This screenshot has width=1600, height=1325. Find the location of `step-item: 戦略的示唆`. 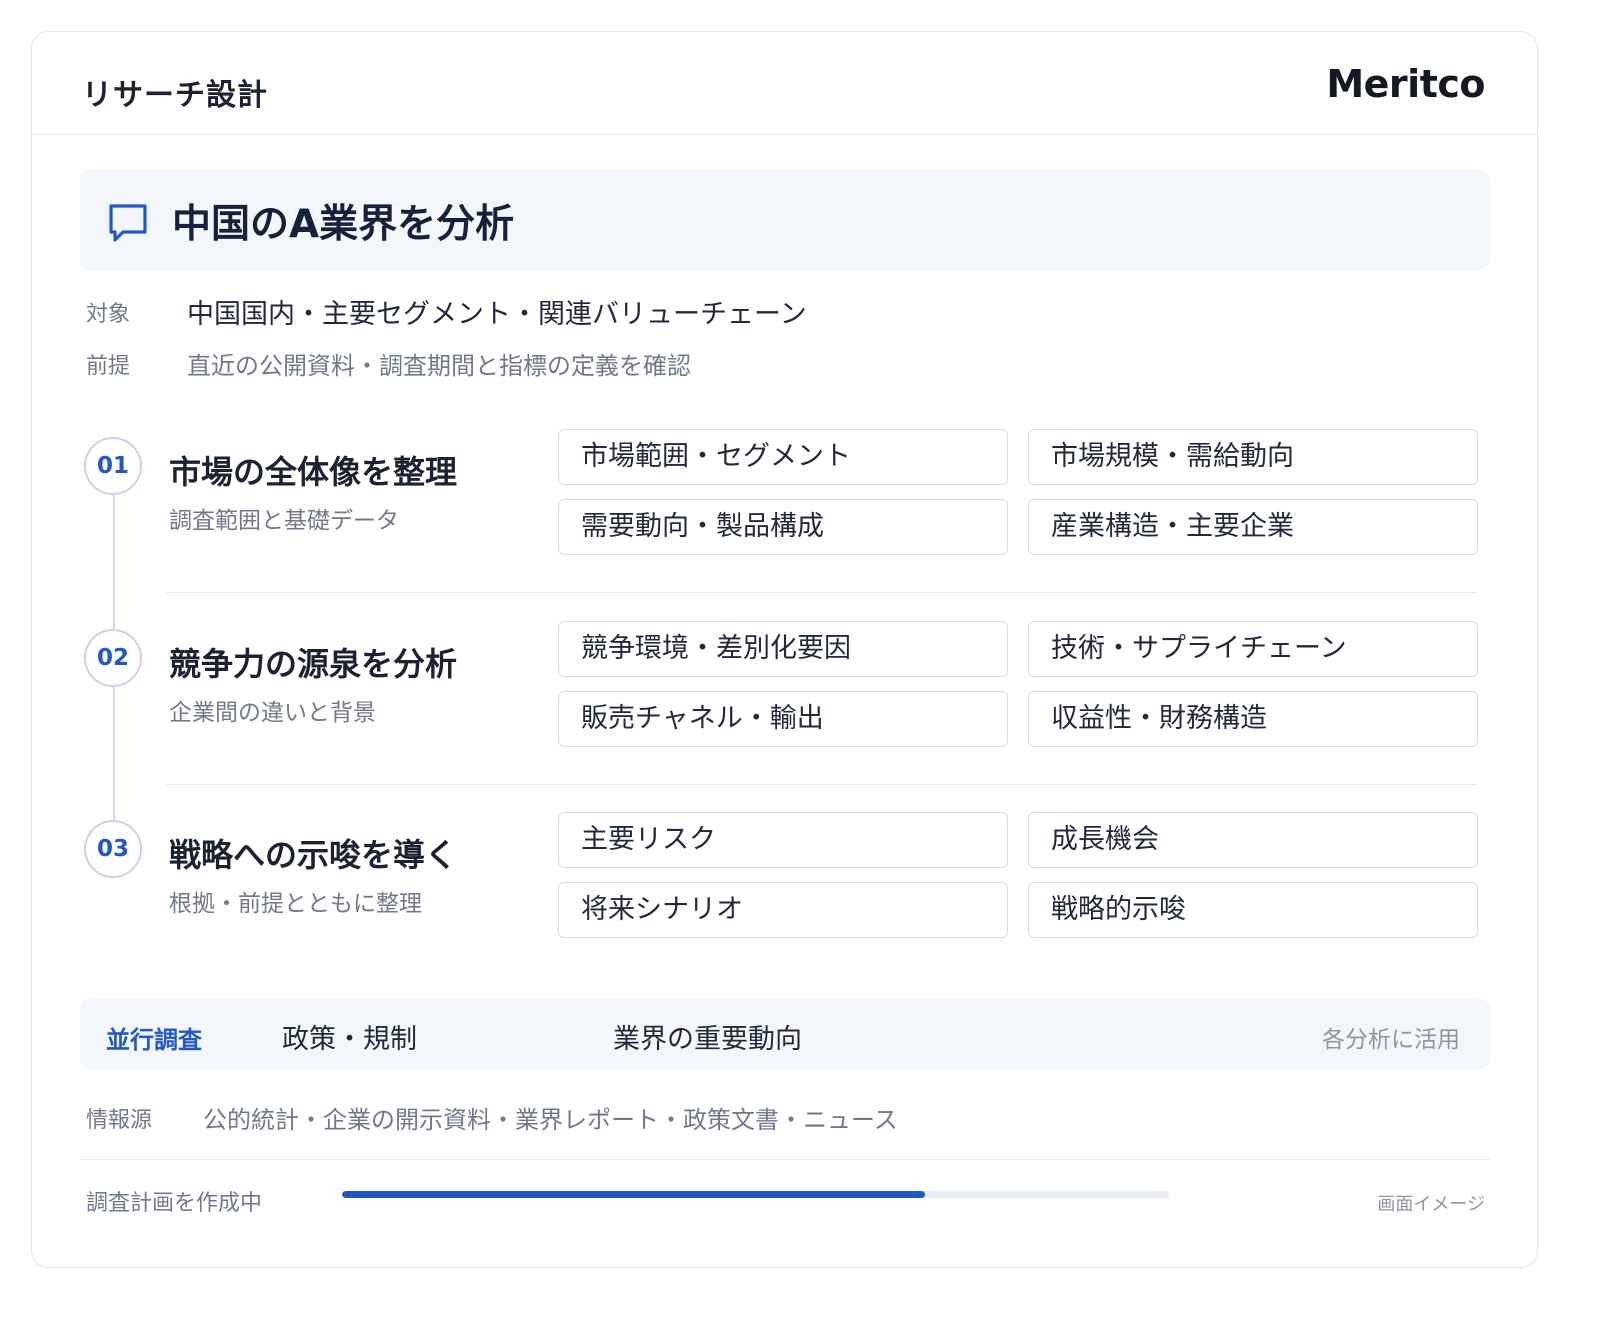

step-item: 戦略的示唆 is located at coordinates (1253, 910).